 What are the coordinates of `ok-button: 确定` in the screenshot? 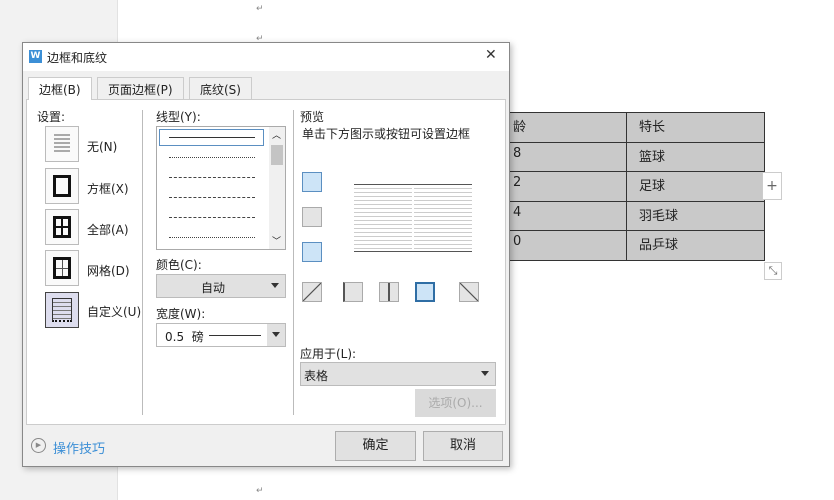 It's located at (375, 446).